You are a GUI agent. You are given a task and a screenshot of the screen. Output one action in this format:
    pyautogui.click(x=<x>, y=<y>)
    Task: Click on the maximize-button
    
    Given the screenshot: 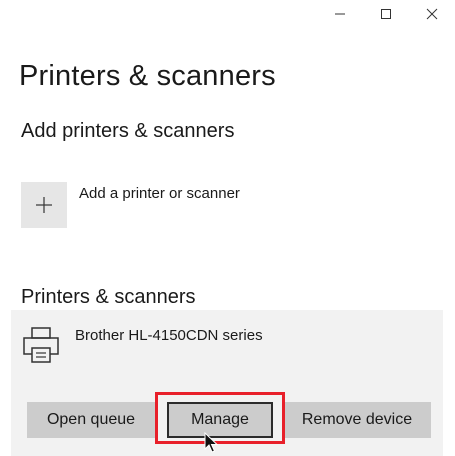 What is the action you would take?
    pyautogui.click(x=386, y=14)
    